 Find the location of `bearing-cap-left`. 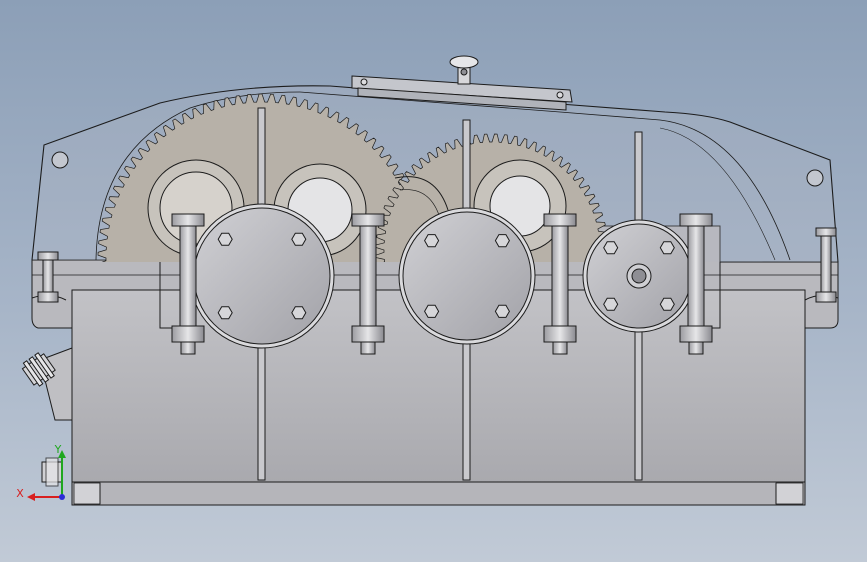

bearing-cap-left is located at coordinates (262, 276).